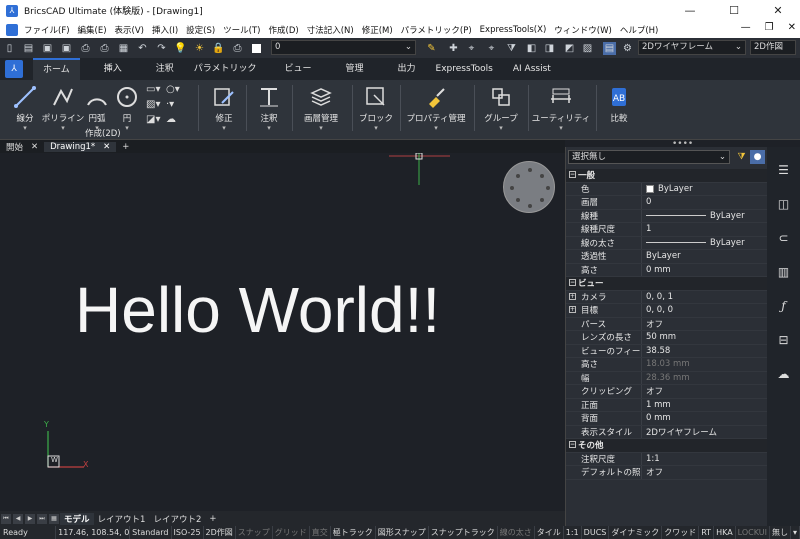 This screenshot has height=539, width=800. What do you see at coordinates (667, 257) in the screenshot?
I see `property-row: 透過性 ByLayer` at bounding box center [667, 257].